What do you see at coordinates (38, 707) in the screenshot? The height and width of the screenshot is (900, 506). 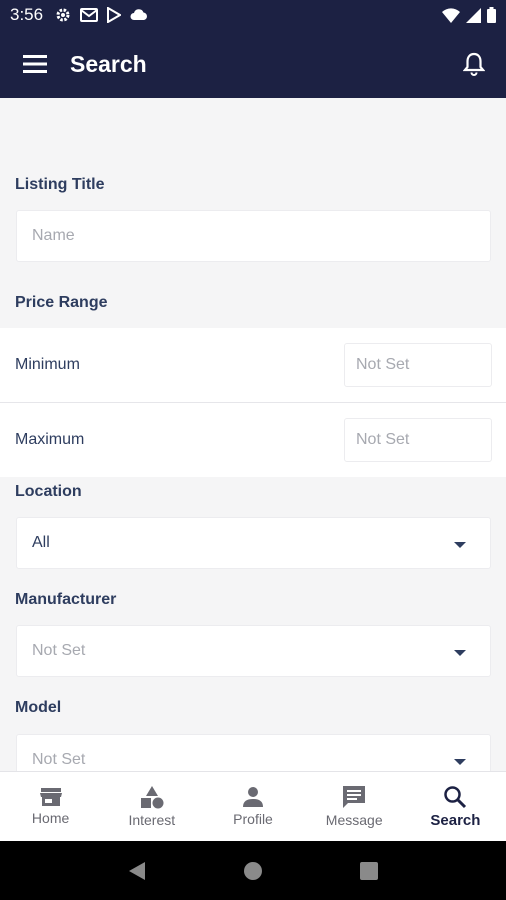 I see `model-label: Model` at bounding box center [38, 707].